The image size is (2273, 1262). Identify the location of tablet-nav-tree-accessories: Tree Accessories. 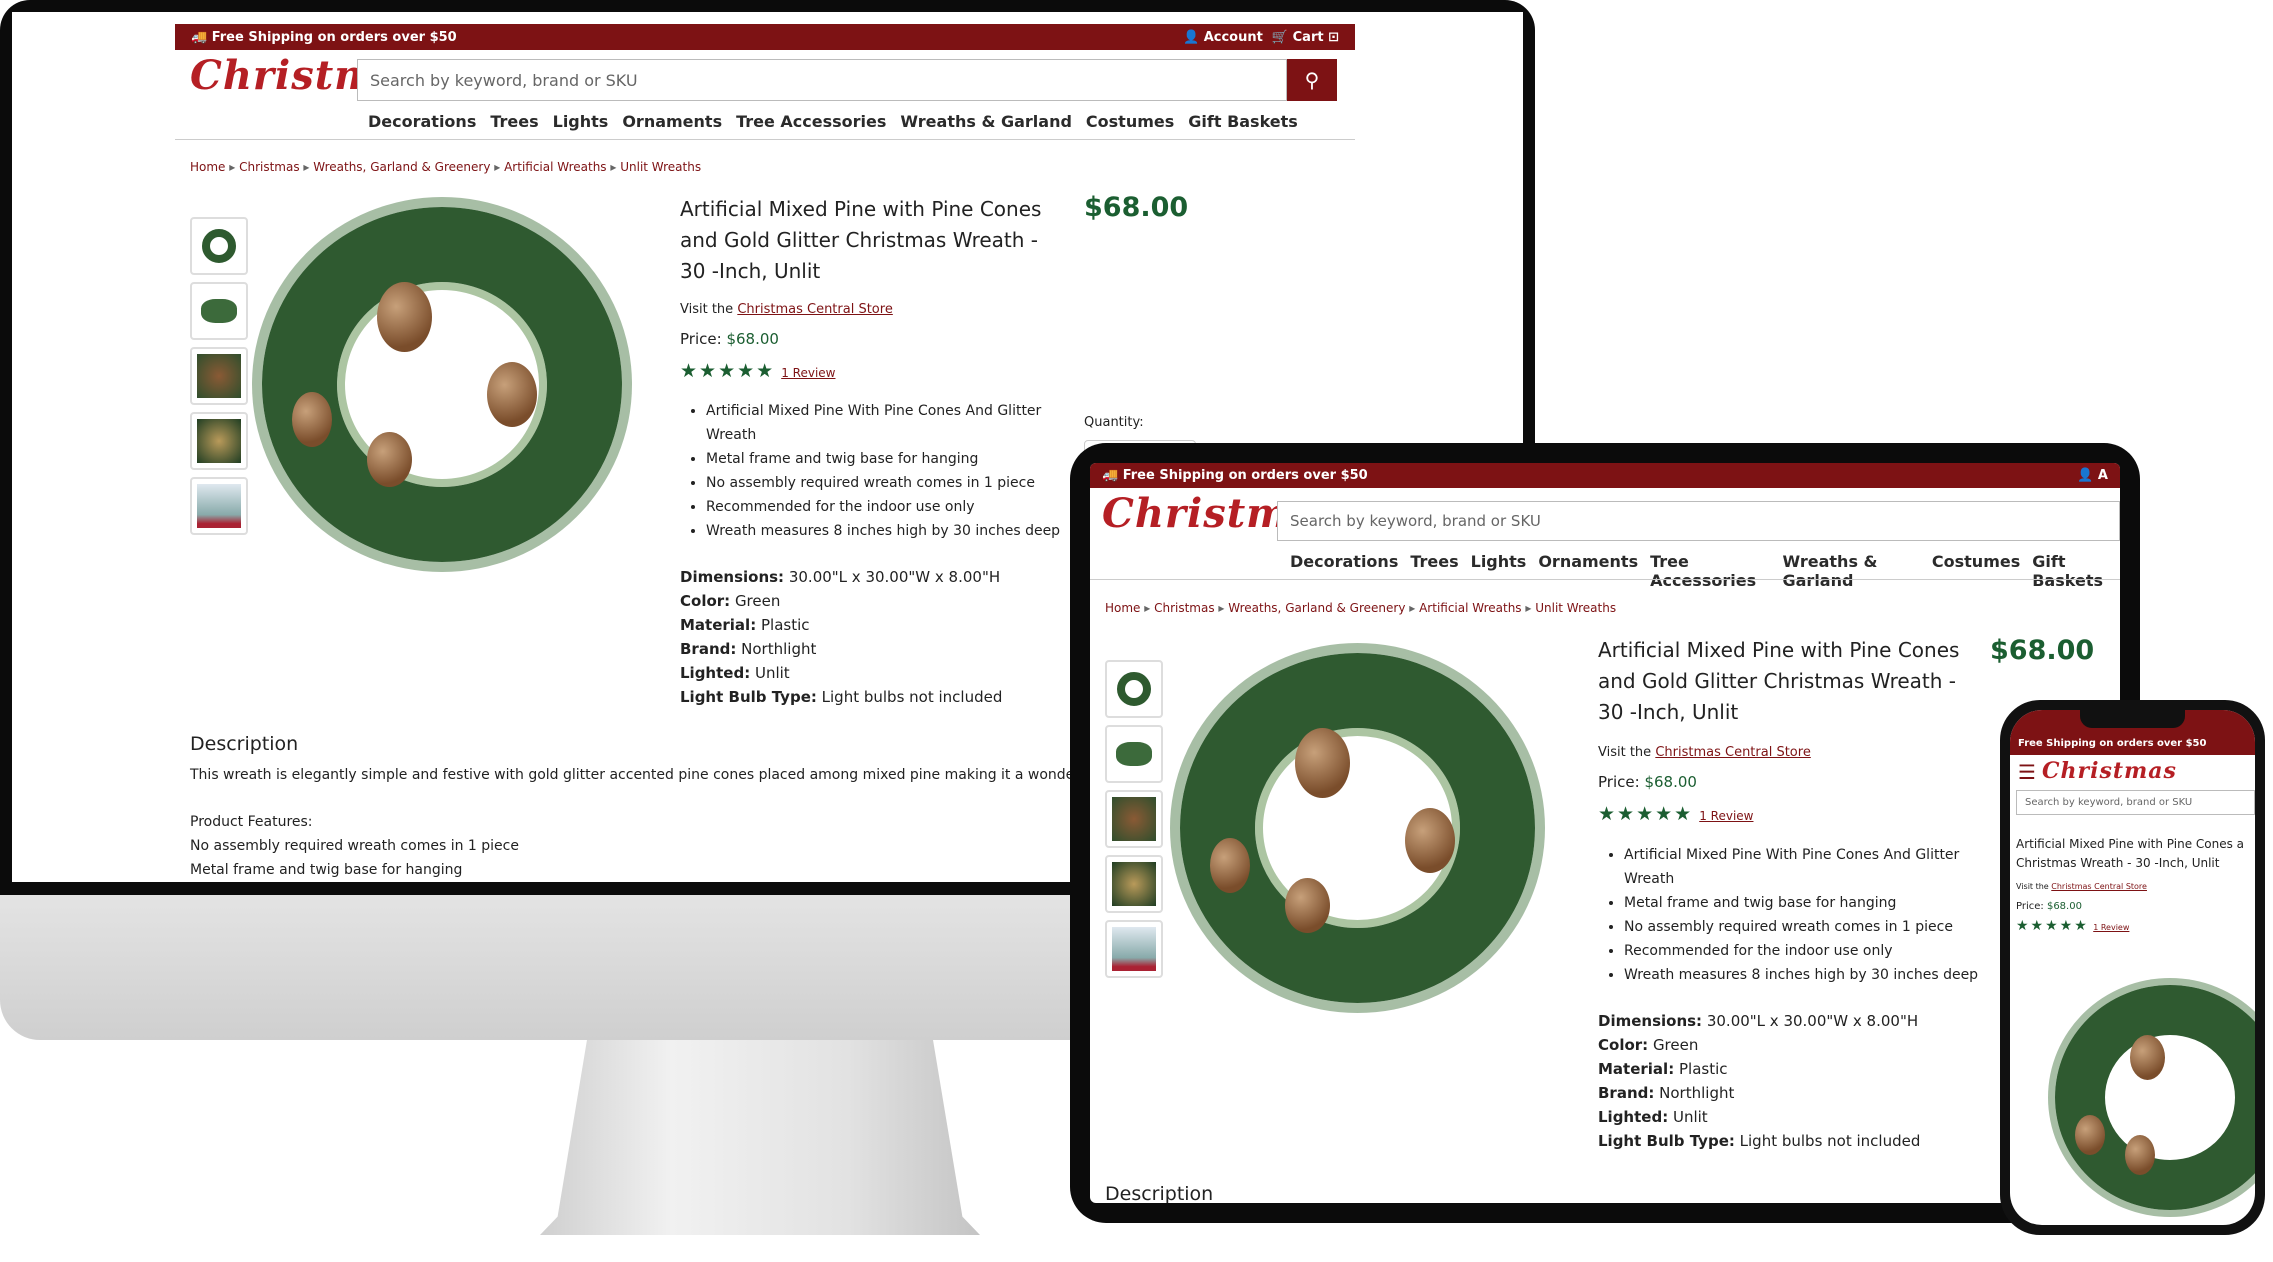
(1710, 571).